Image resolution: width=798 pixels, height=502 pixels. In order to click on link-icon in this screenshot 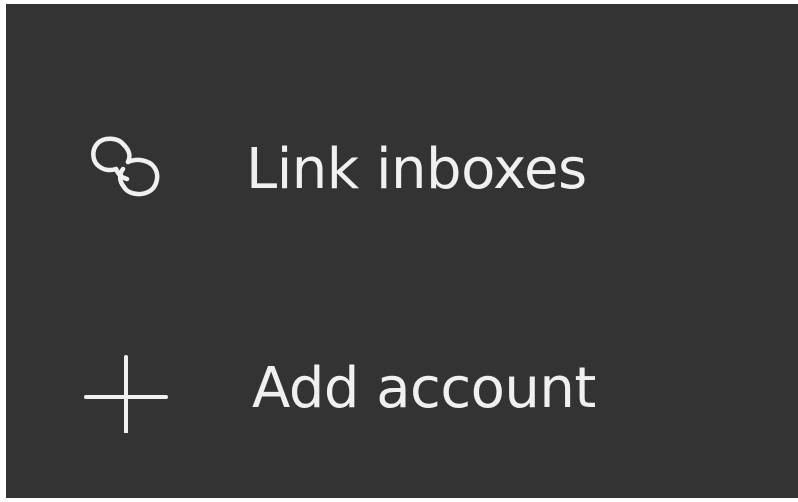, I will do `click(127, 171)`.